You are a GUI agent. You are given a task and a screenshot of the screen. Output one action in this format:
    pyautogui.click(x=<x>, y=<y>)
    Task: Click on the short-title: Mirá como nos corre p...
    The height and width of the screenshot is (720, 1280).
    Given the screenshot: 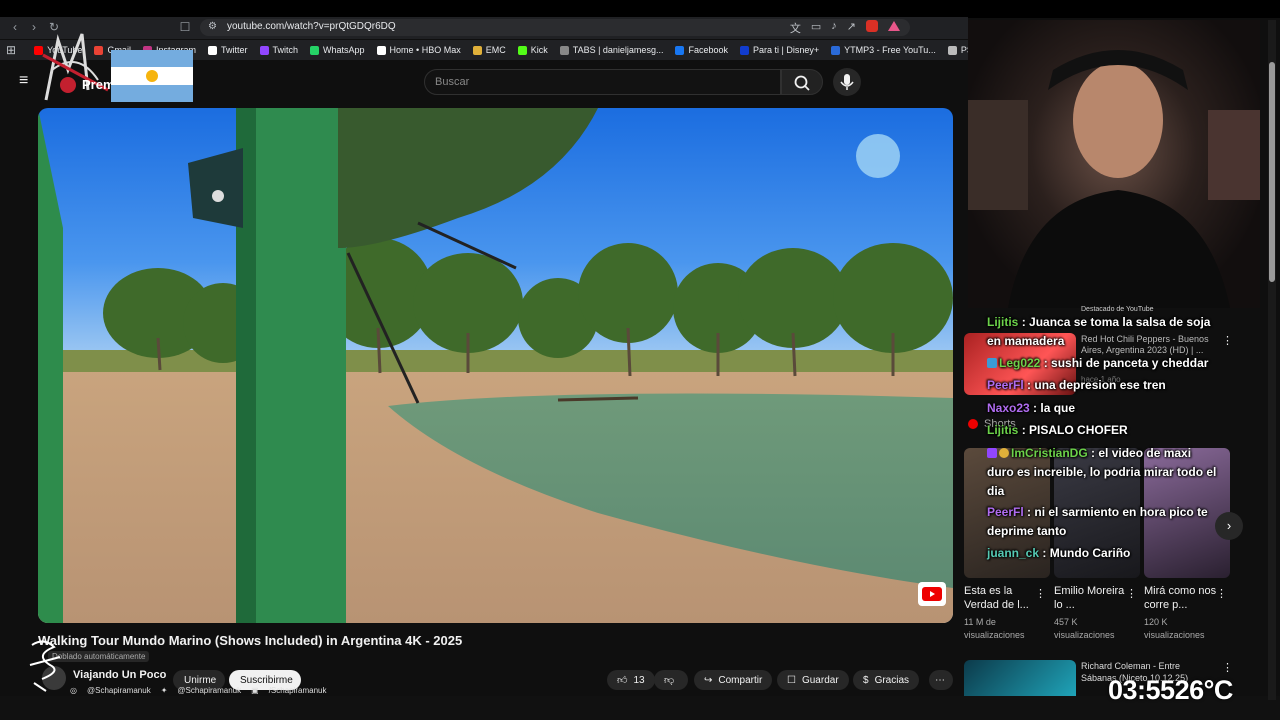 What is the action you would take?
    pyautogui.click(x=1181, y=598)
    